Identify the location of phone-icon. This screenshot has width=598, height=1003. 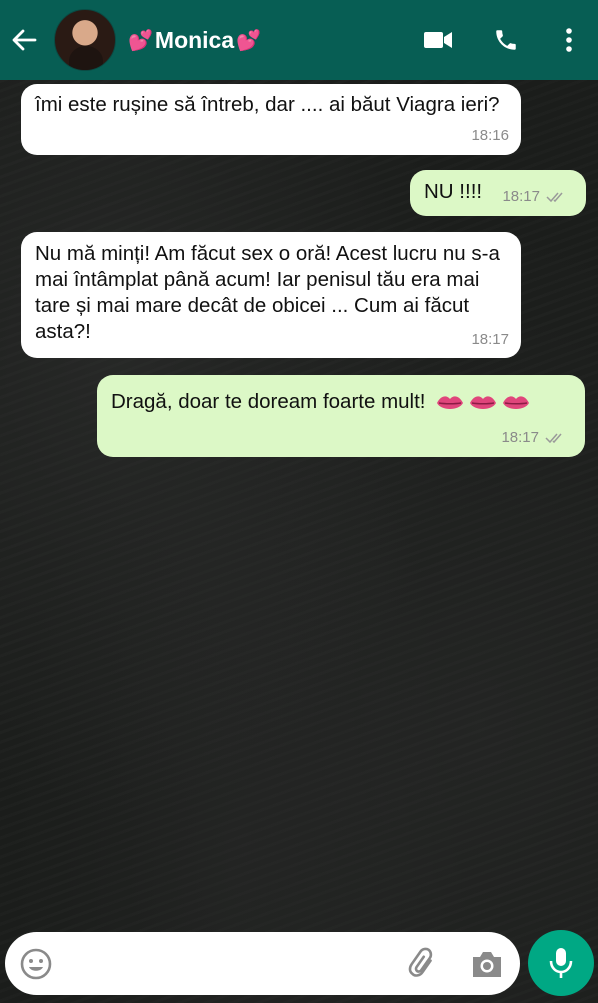
(506, 40).